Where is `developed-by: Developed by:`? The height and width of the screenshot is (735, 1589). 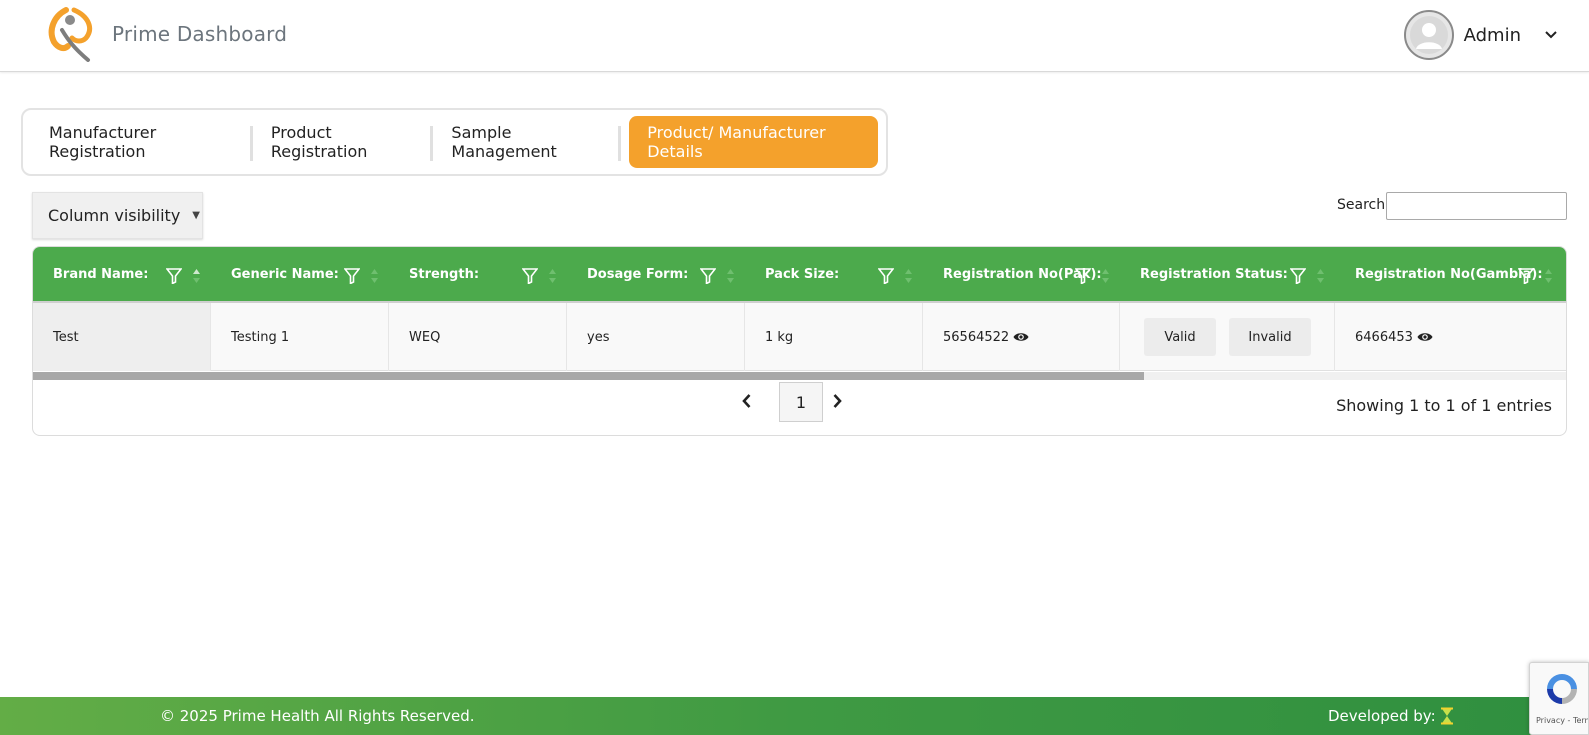
developed-by: Developed by: is located at coordinates (1391, 716).